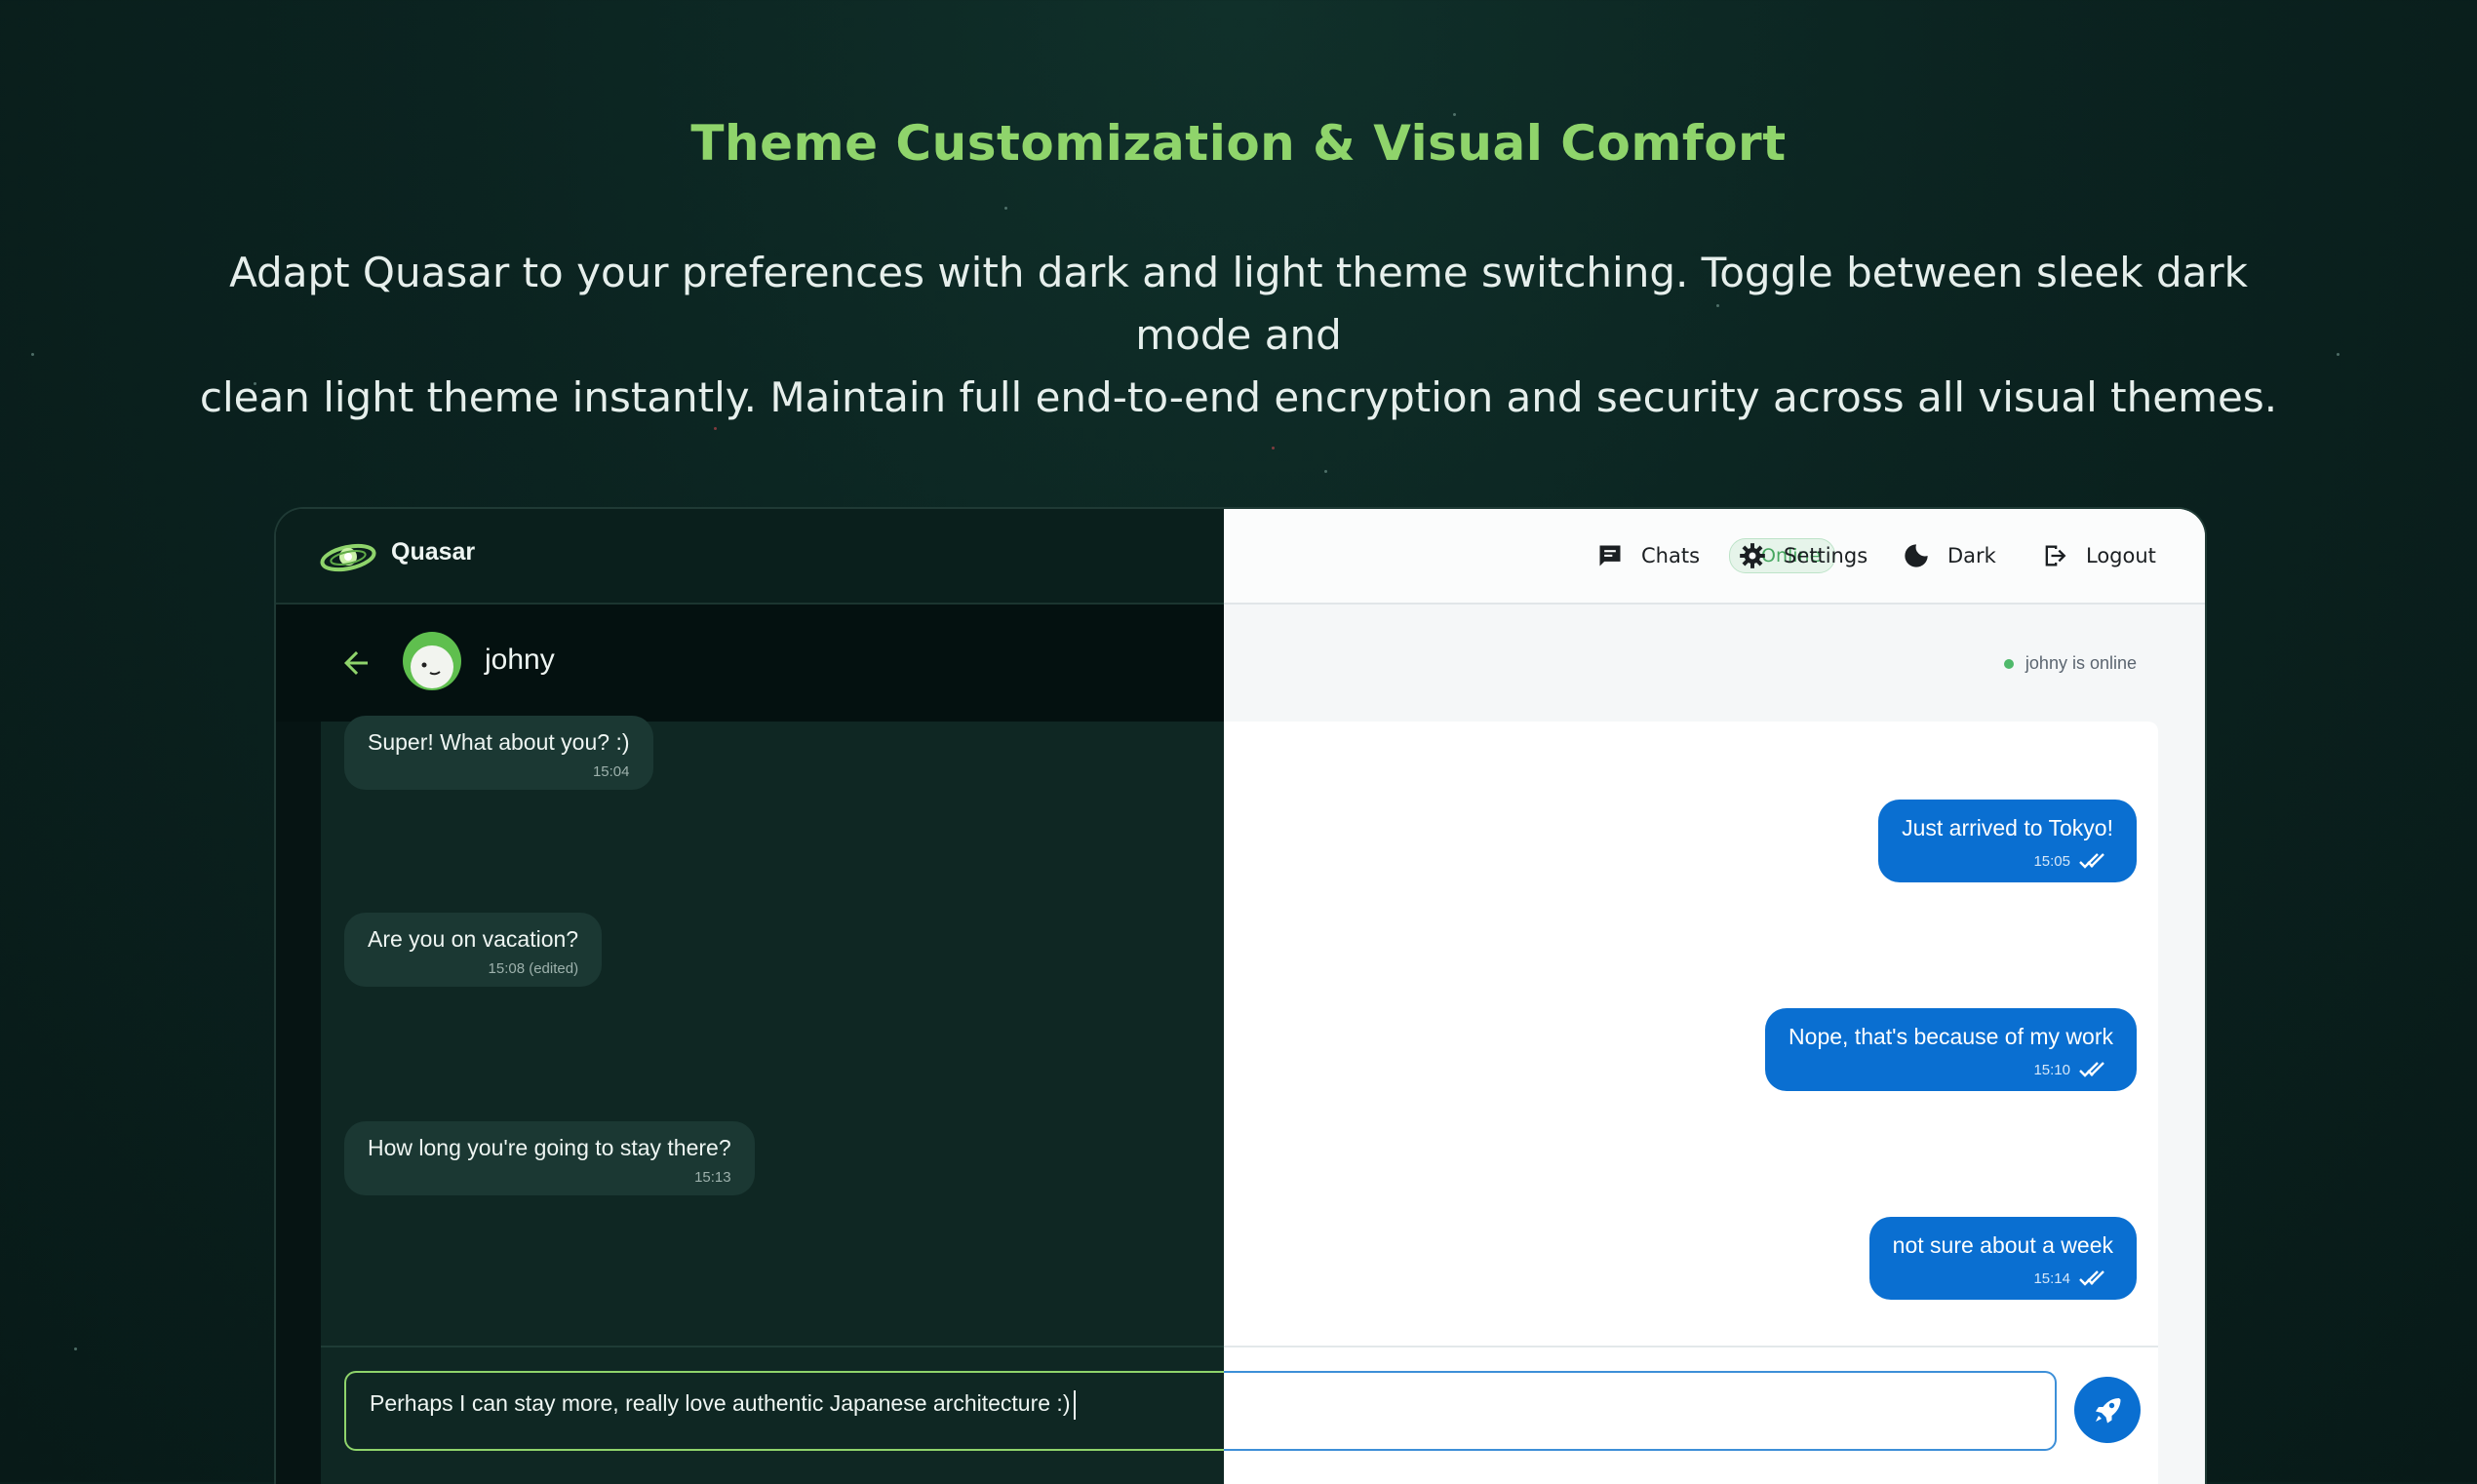 This screenshot has width=2477, height=1484. What do you see at coordinates (1916, 555) in the screenshot?
I see `moon-icon` at bounding box center [1916, 555].